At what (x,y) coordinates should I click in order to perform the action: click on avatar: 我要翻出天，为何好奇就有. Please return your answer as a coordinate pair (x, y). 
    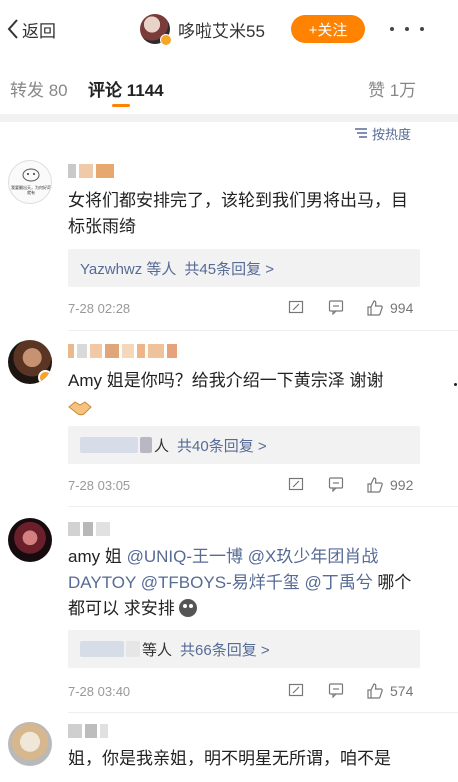
    Looking at the image, I should click on (30, 182).